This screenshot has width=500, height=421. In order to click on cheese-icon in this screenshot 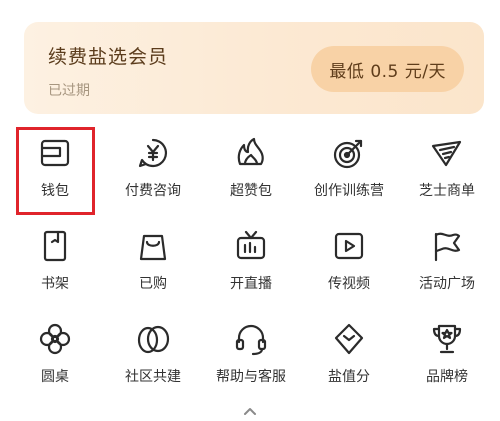, I will do `click(447, 153)`.